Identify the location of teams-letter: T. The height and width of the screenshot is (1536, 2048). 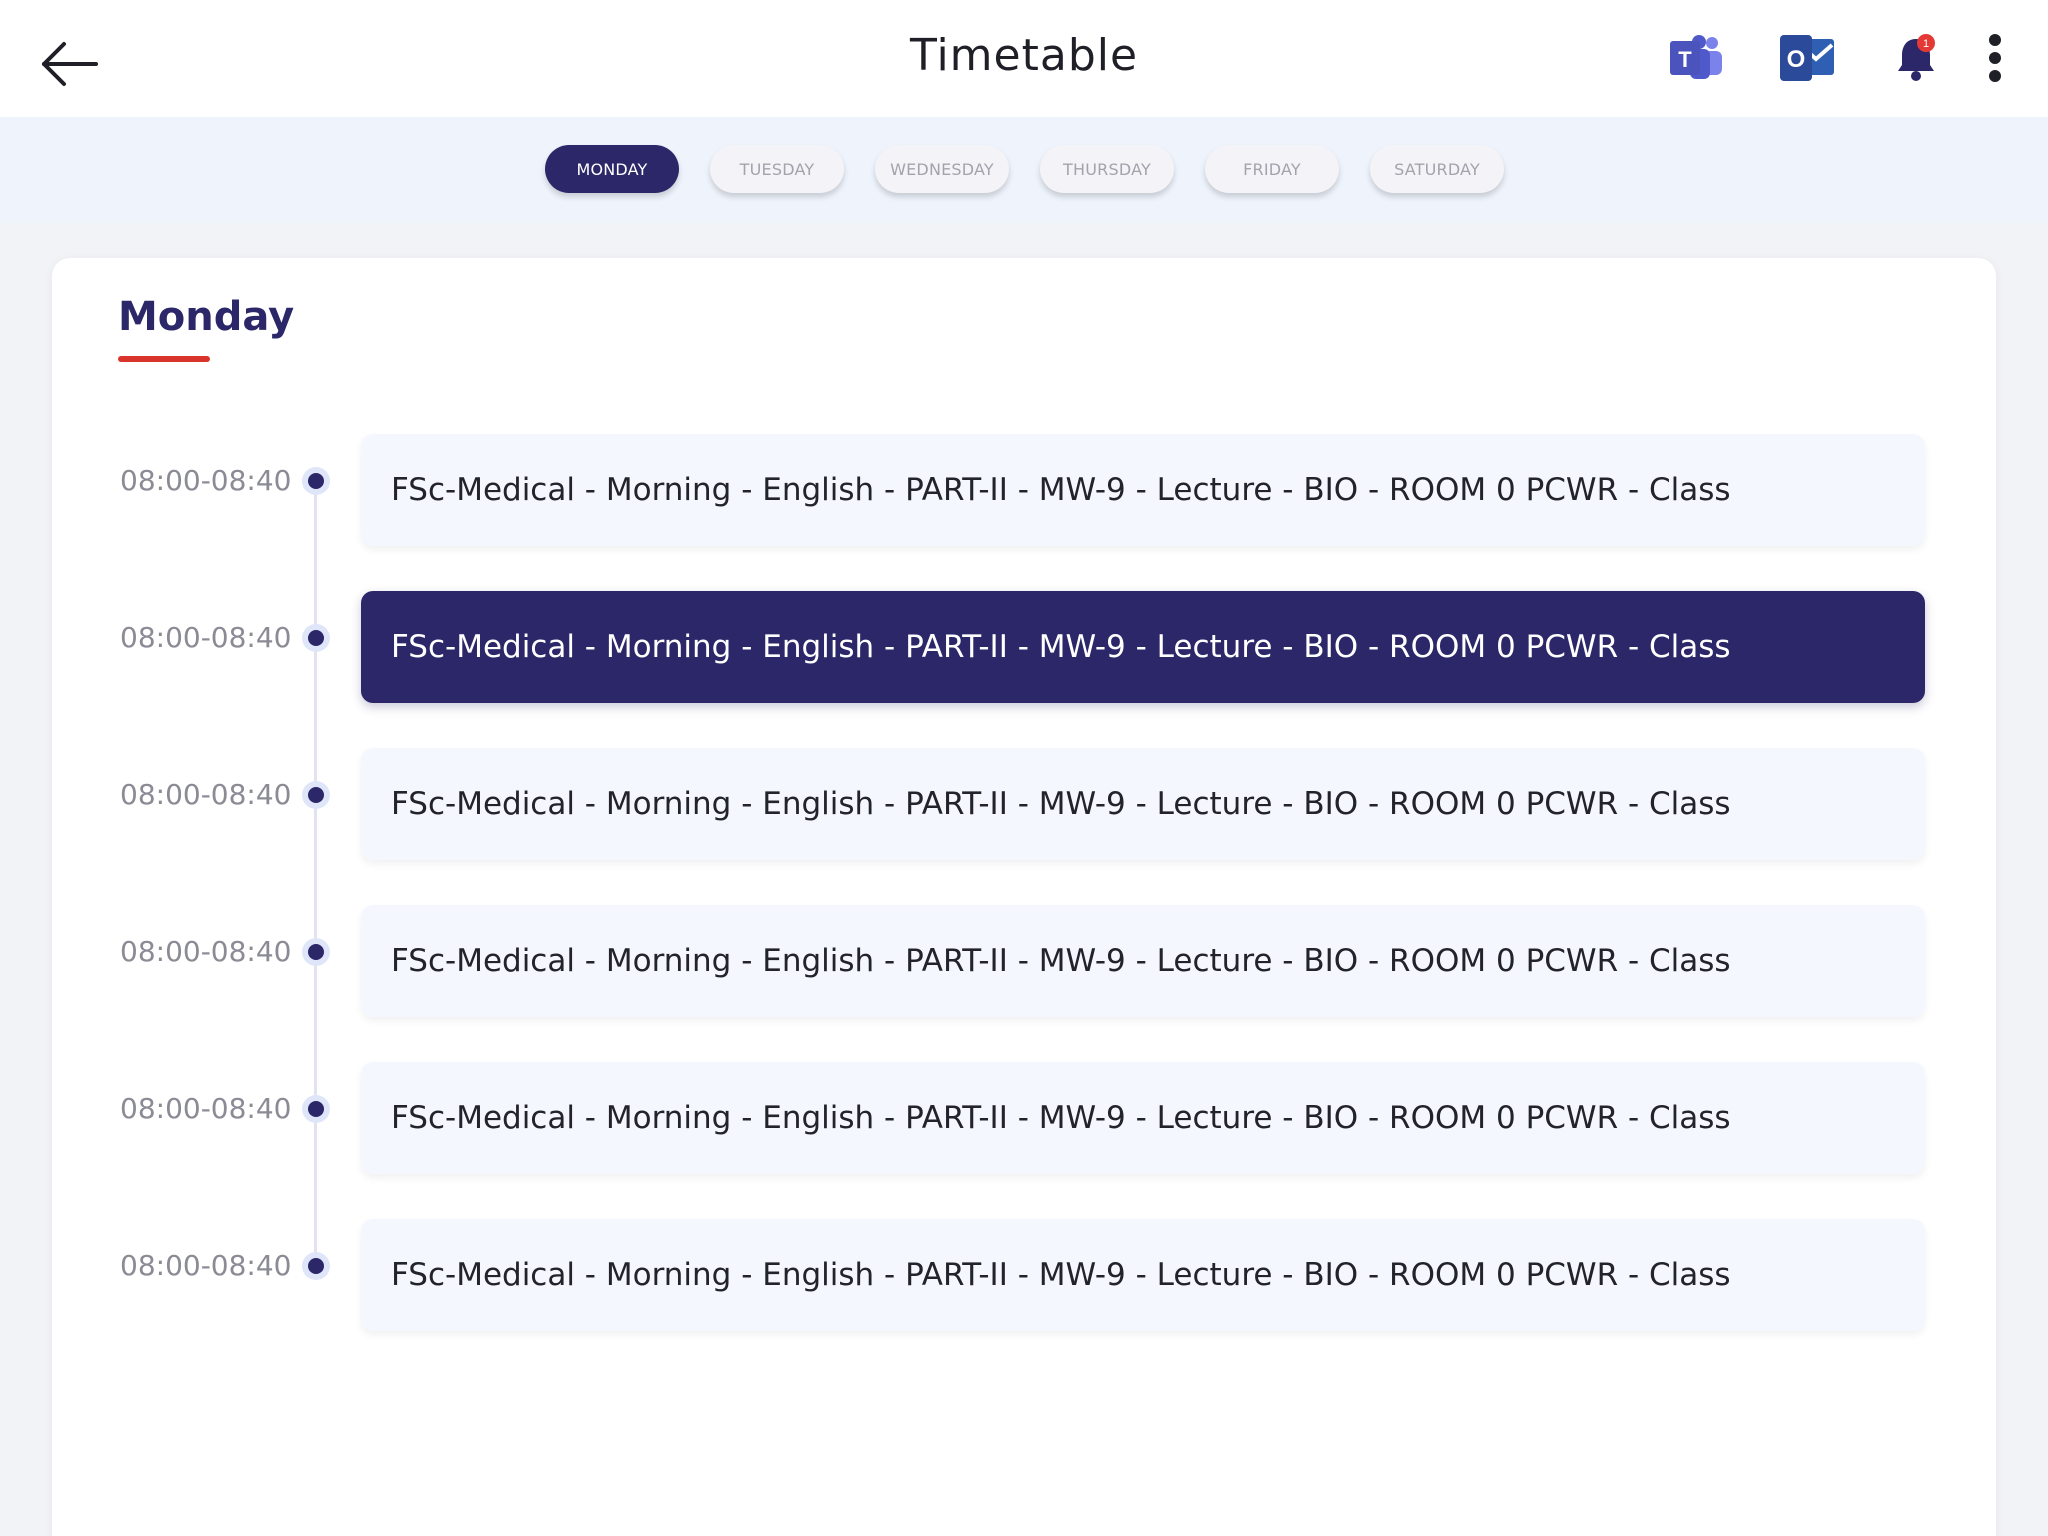
(1685, 59).